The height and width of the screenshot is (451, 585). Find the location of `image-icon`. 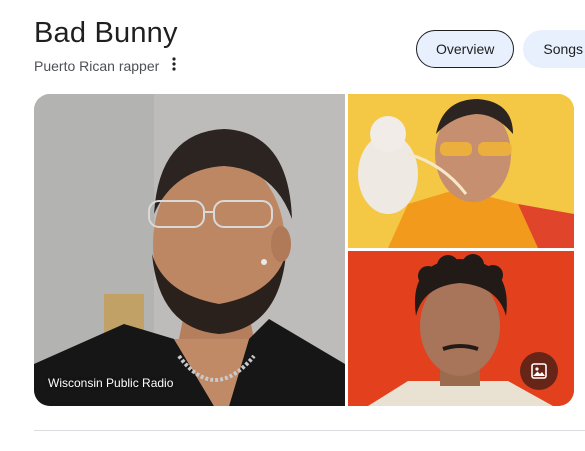

image-icon is located at coordinates (539, 371).